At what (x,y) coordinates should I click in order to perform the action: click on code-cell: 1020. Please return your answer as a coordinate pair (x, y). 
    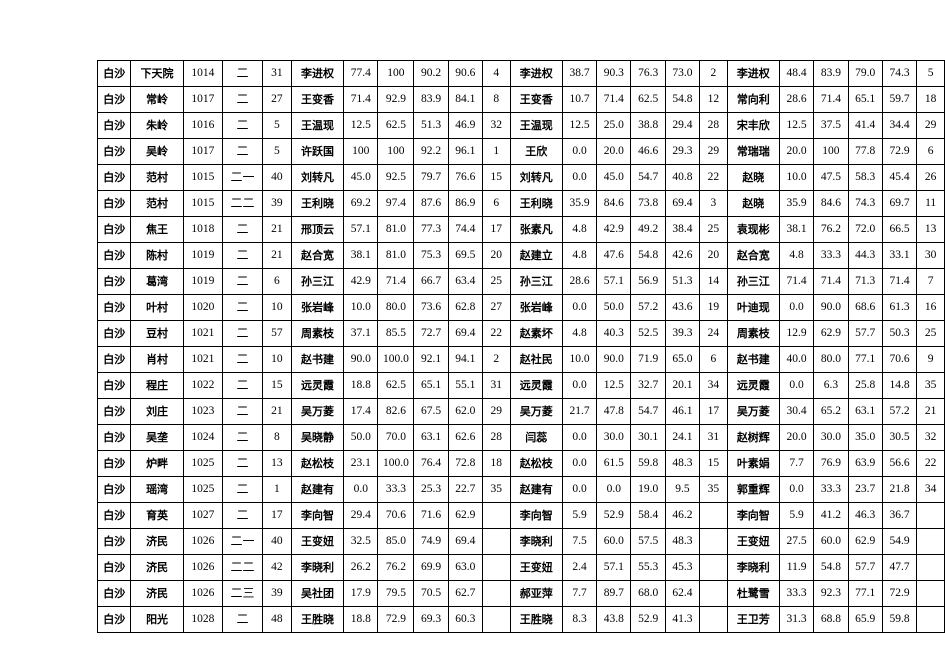
    Looking at the image, I should click on (203, 307).